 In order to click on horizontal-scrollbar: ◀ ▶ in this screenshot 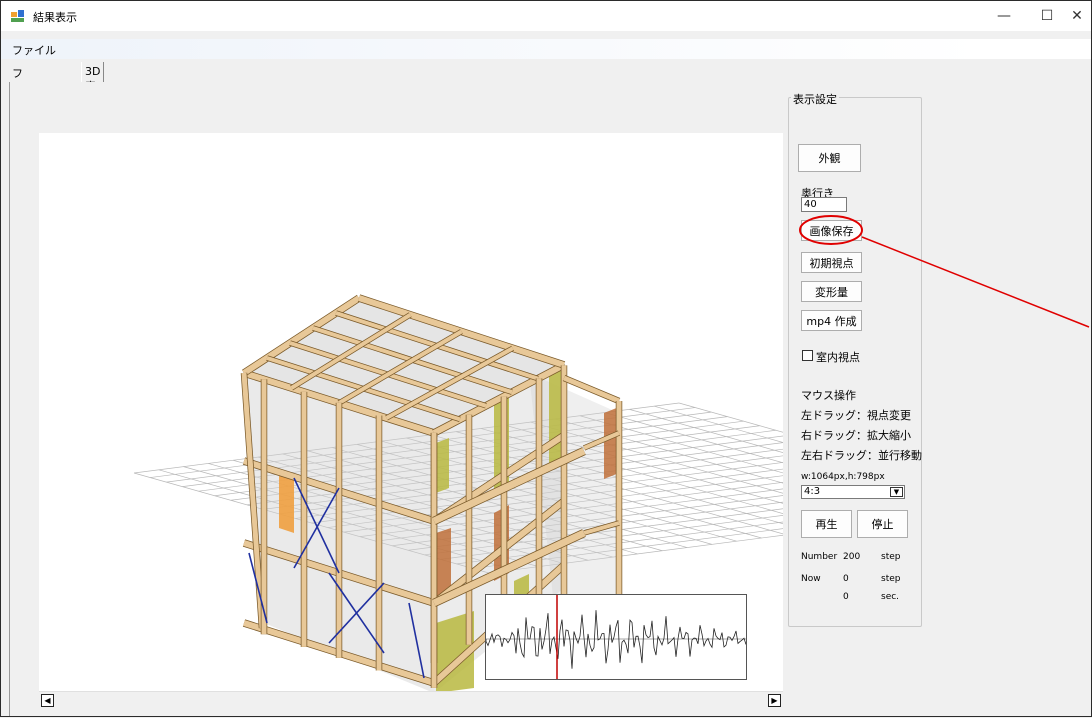, I will do `click(411, 699)`.